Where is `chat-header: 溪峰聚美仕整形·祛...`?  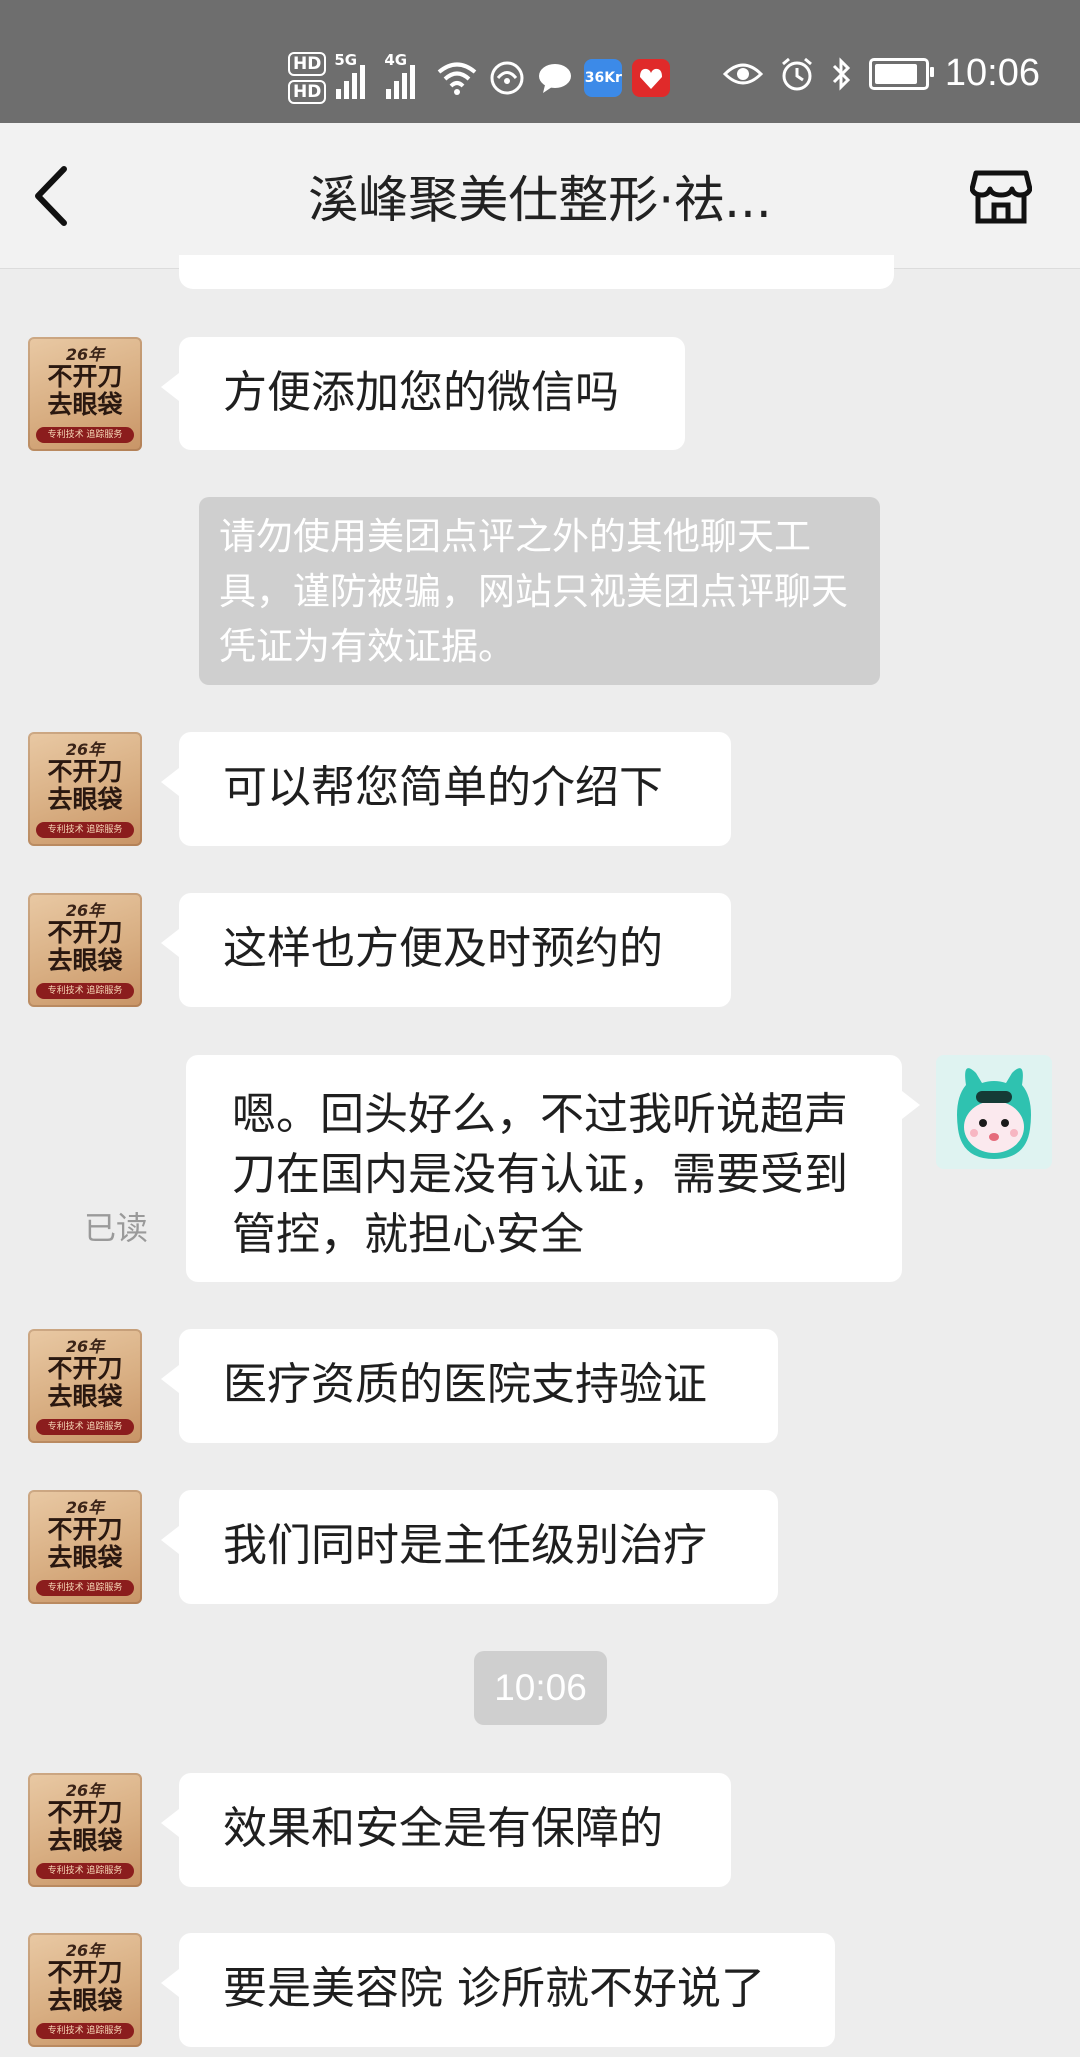
chat-header: 溪峰聚美仕整形·祛... is located at coordinates (540, 196).